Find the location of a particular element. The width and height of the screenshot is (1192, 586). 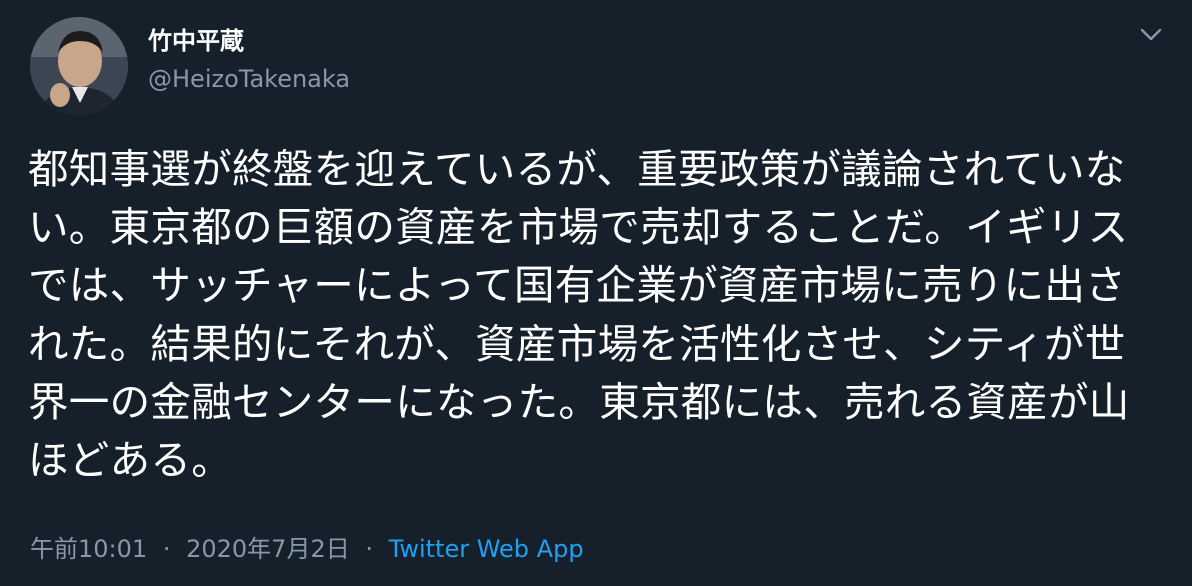

avatar is located at coordinates (79, 66).